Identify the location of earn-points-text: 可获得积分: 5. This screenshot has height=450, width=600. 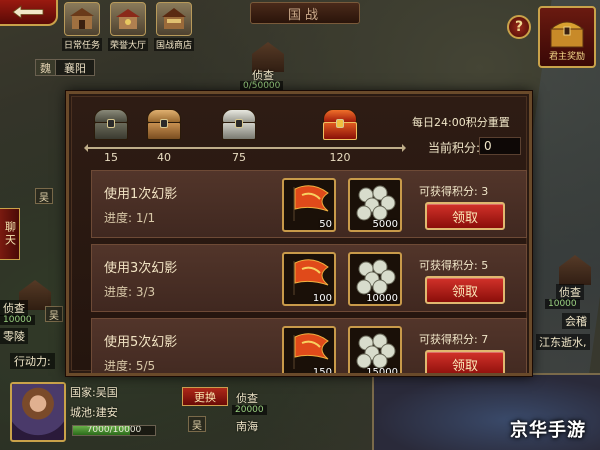
(454, 265).